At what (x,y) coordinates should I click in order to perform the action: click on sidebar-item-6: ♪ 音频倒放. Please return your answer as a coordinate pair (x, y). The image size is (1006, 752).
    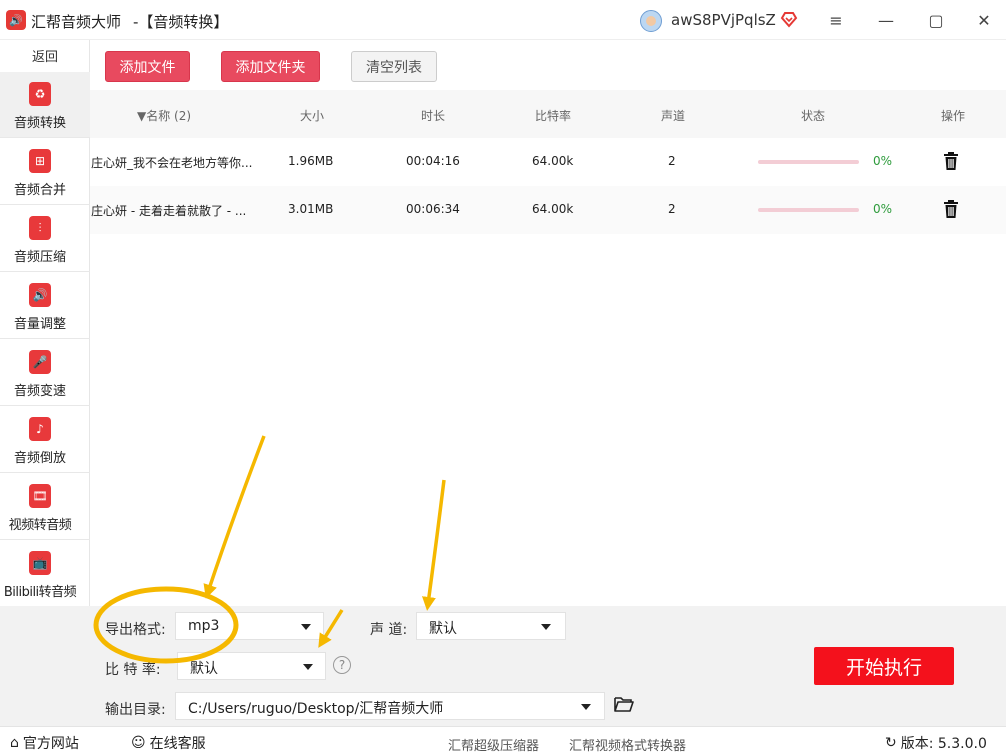
    Looking at the image, I should click on (45, 440).